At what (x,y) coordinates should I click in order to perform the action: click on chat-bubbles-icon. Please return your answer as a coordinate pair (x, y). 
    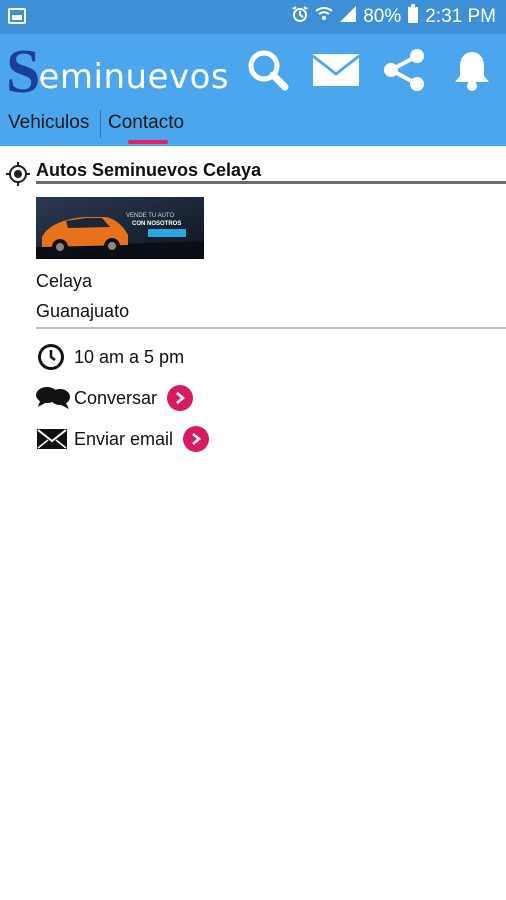
    Looking at the image, I should click on (53, 398).